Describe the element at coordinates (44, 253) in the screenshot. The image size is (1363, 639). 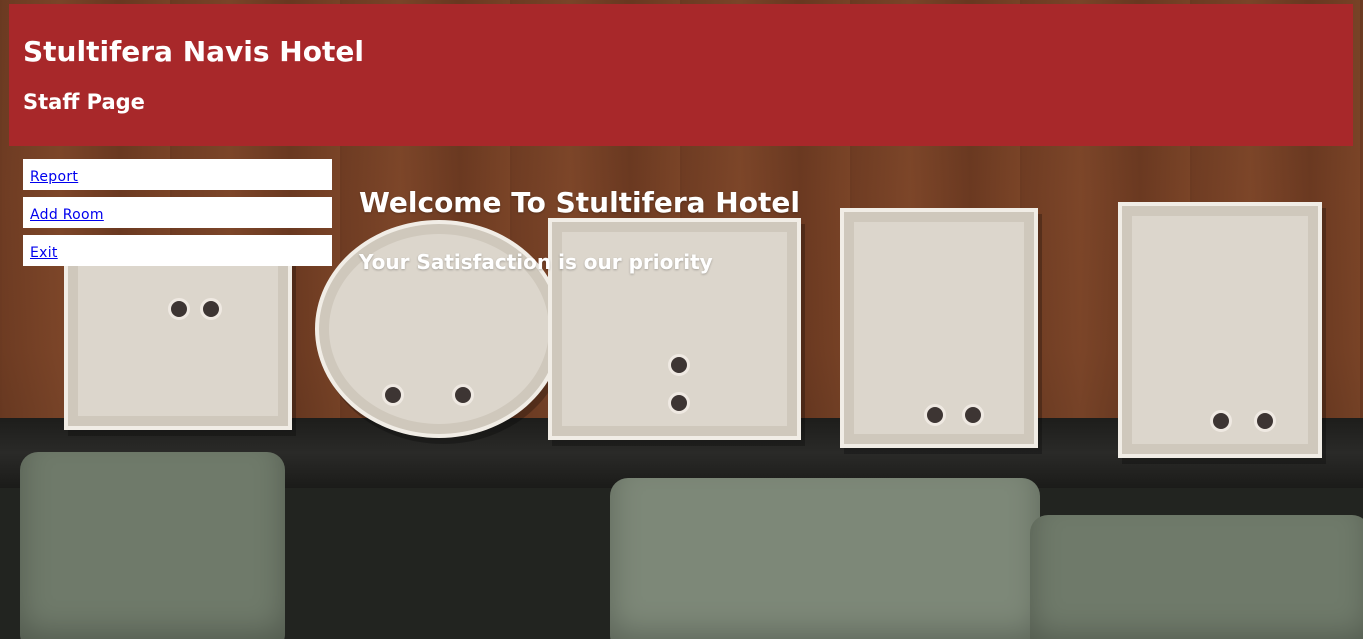
I see `exit-link: Exit` at that location.